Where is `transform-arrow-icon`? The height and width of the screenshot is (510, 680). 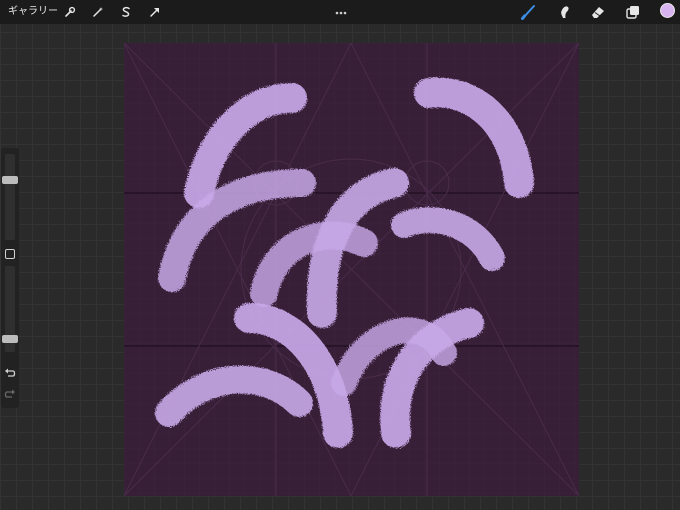 transform-arrow-icon is located at coordinates (155, 12).